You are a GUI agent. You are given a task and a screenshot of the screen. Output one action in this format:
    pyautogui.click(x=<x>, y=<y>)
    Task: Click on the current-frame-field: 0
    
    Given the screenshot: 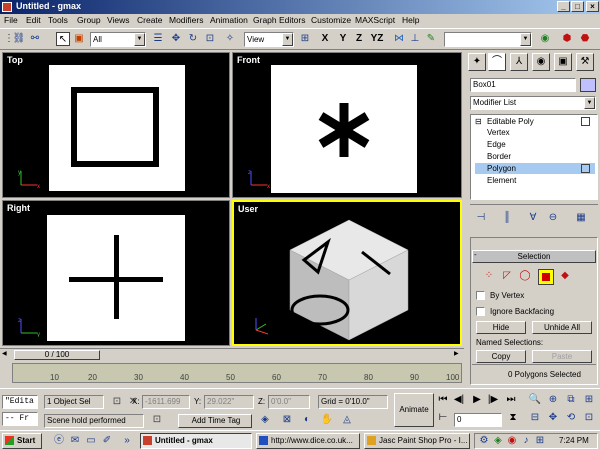 What is the action you would take?
    pyautogui.click(x=478, y=420)
    